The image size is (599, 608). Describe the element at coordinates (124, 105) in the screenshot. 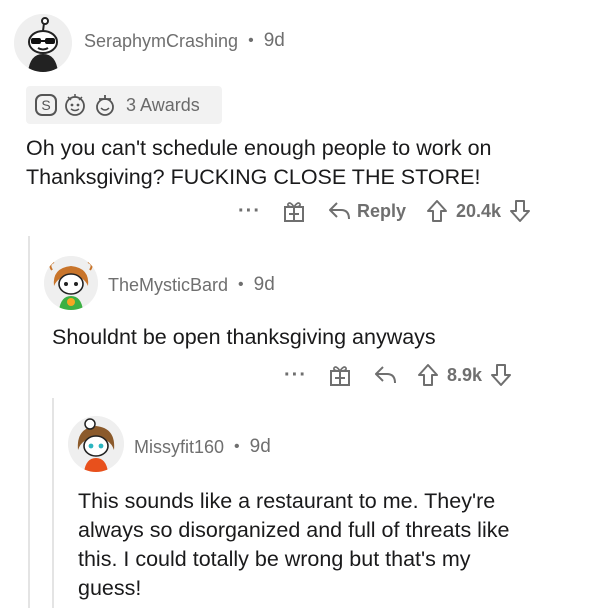

I see `awards-bar: S 3 Awards` at that location.